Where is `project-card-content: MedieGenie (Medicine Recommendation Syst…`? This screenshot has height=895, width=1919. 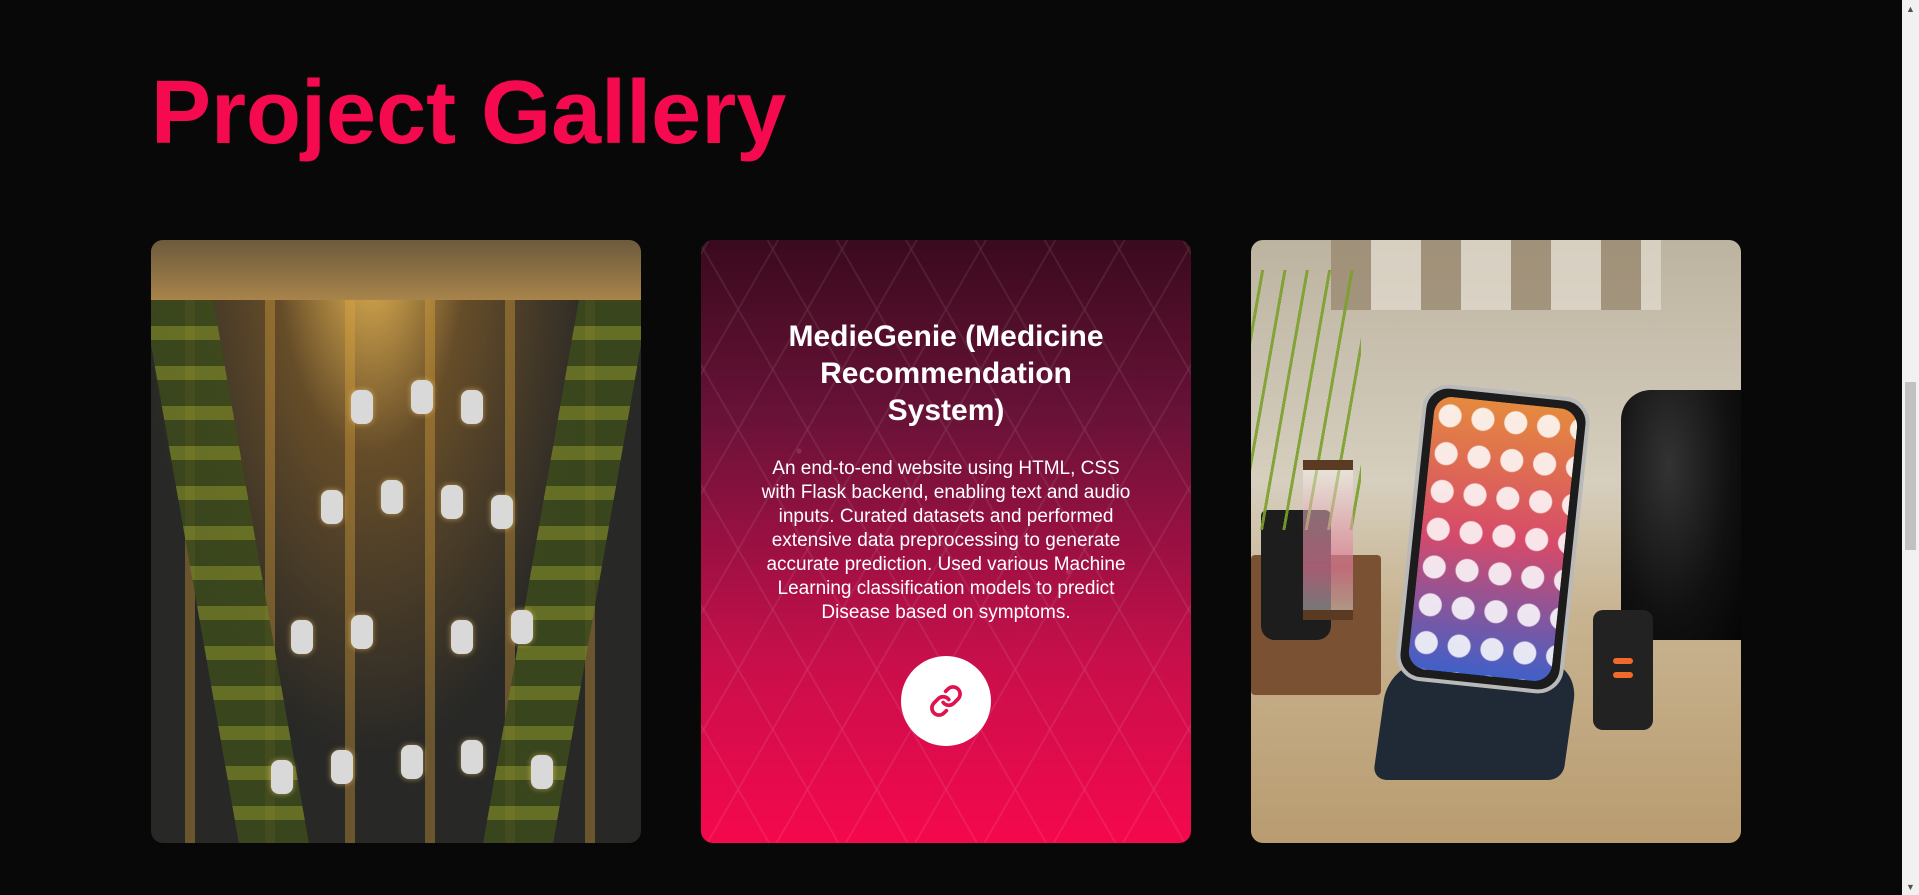
project-card-content: MedieGenie (Medicine Recommendation Syst… is located at coordinates (946, 493).